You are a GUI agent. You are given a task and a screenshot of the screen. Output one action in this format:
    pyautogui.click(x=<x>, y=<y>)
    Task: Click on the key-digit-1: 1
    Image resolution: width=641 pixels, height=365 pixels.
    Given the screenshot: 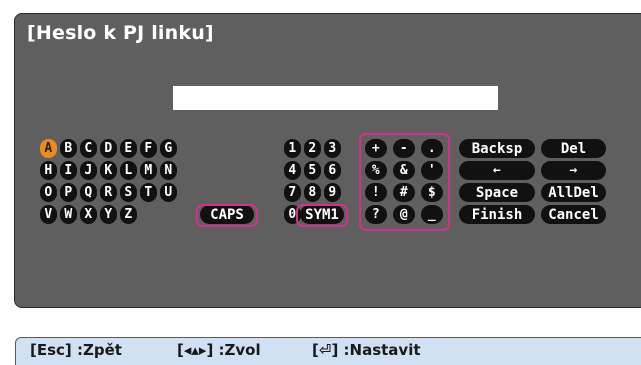 What is the action you would take?
    pyautogui.click(x=292, y=148)
    